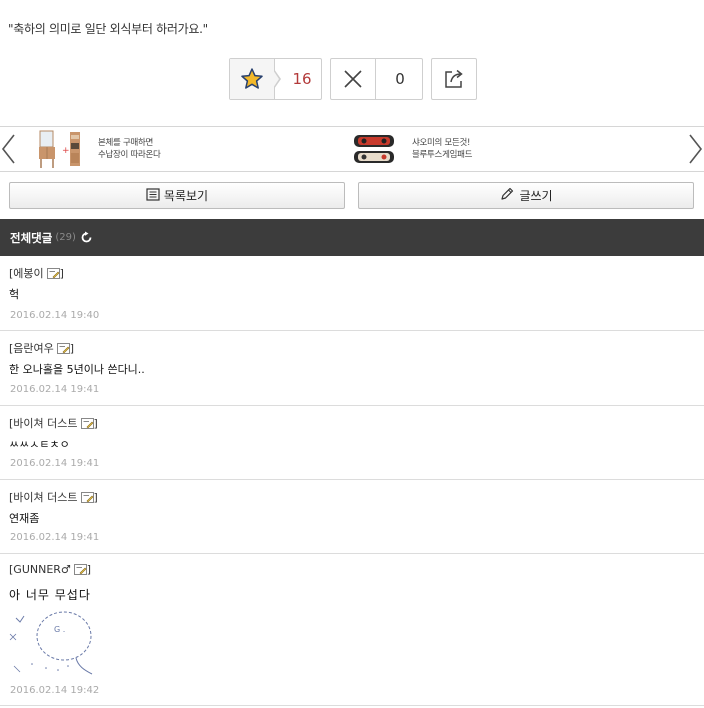 The height and width of the screenshot is (708, 704). I want to click on recommend-count: 16, so click(302, 79).